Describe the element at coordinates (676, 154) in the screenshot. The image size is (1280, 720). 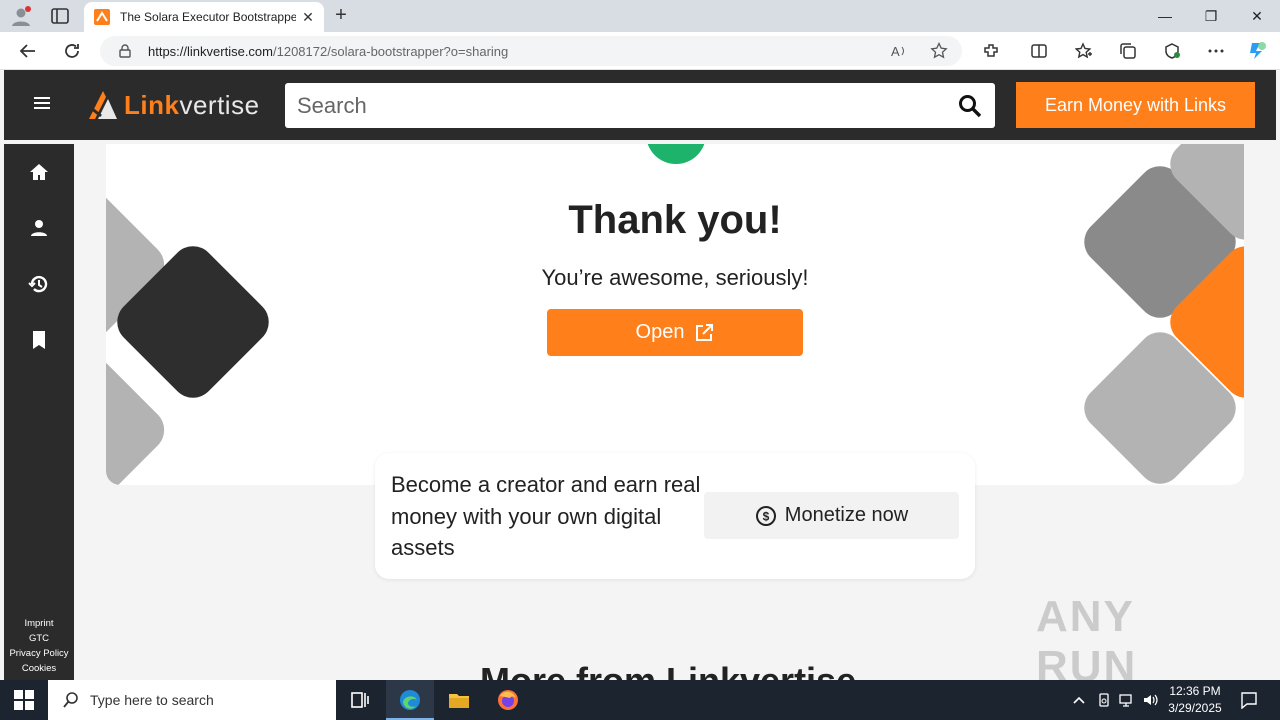
I see `success-check-icon` at that location.